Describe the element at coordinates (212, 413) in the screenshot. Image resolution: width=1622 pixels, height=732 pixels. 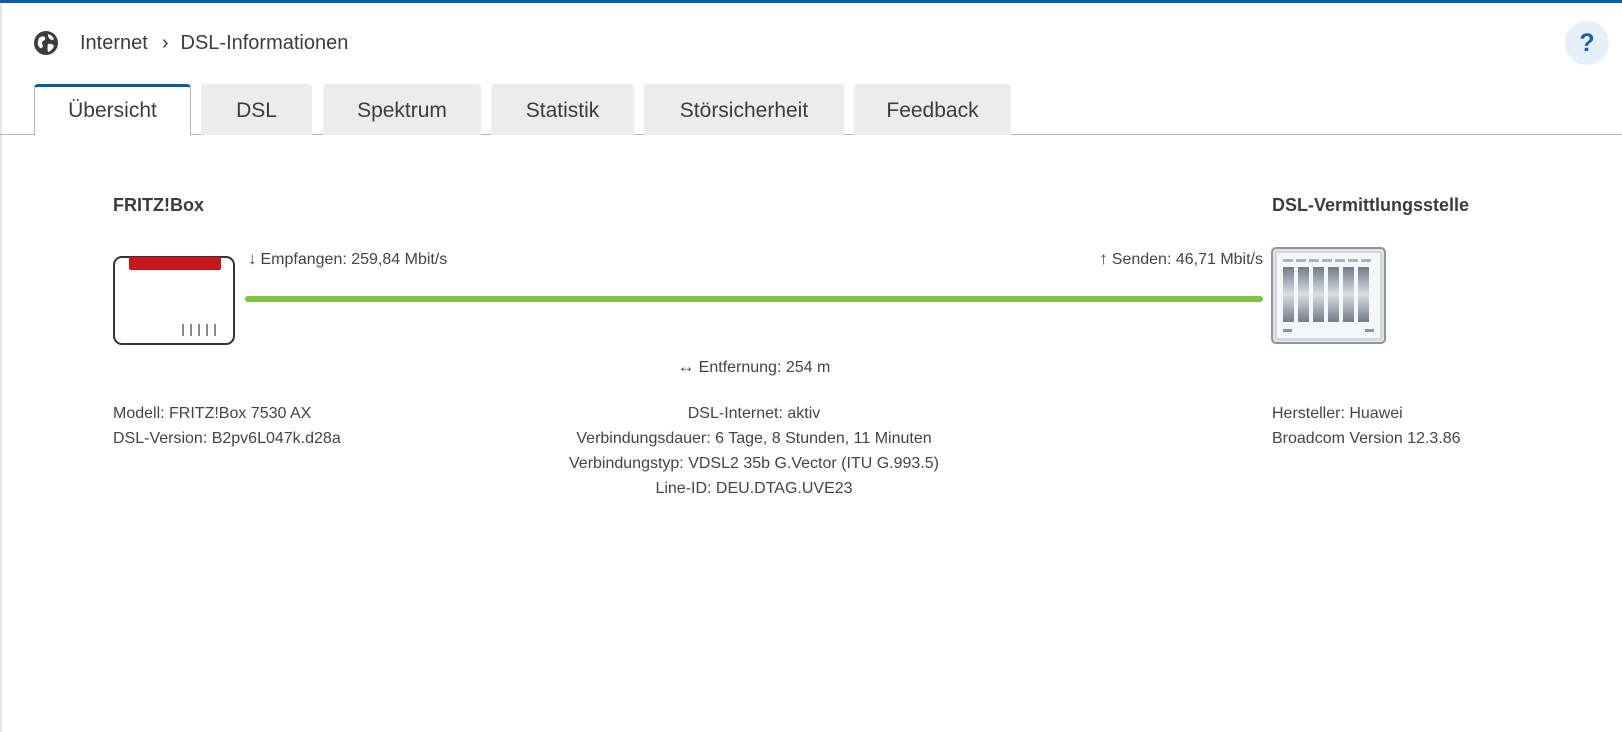
I see `fritzbox-model: Modell: FRITZ!Box 7530 AX` at that location.